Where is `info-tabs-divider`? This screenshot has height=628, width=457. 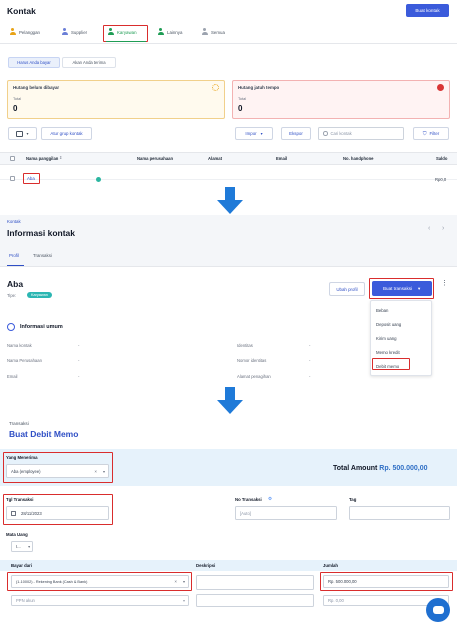 info-tabs-divider is located at coordinates (228, 266).